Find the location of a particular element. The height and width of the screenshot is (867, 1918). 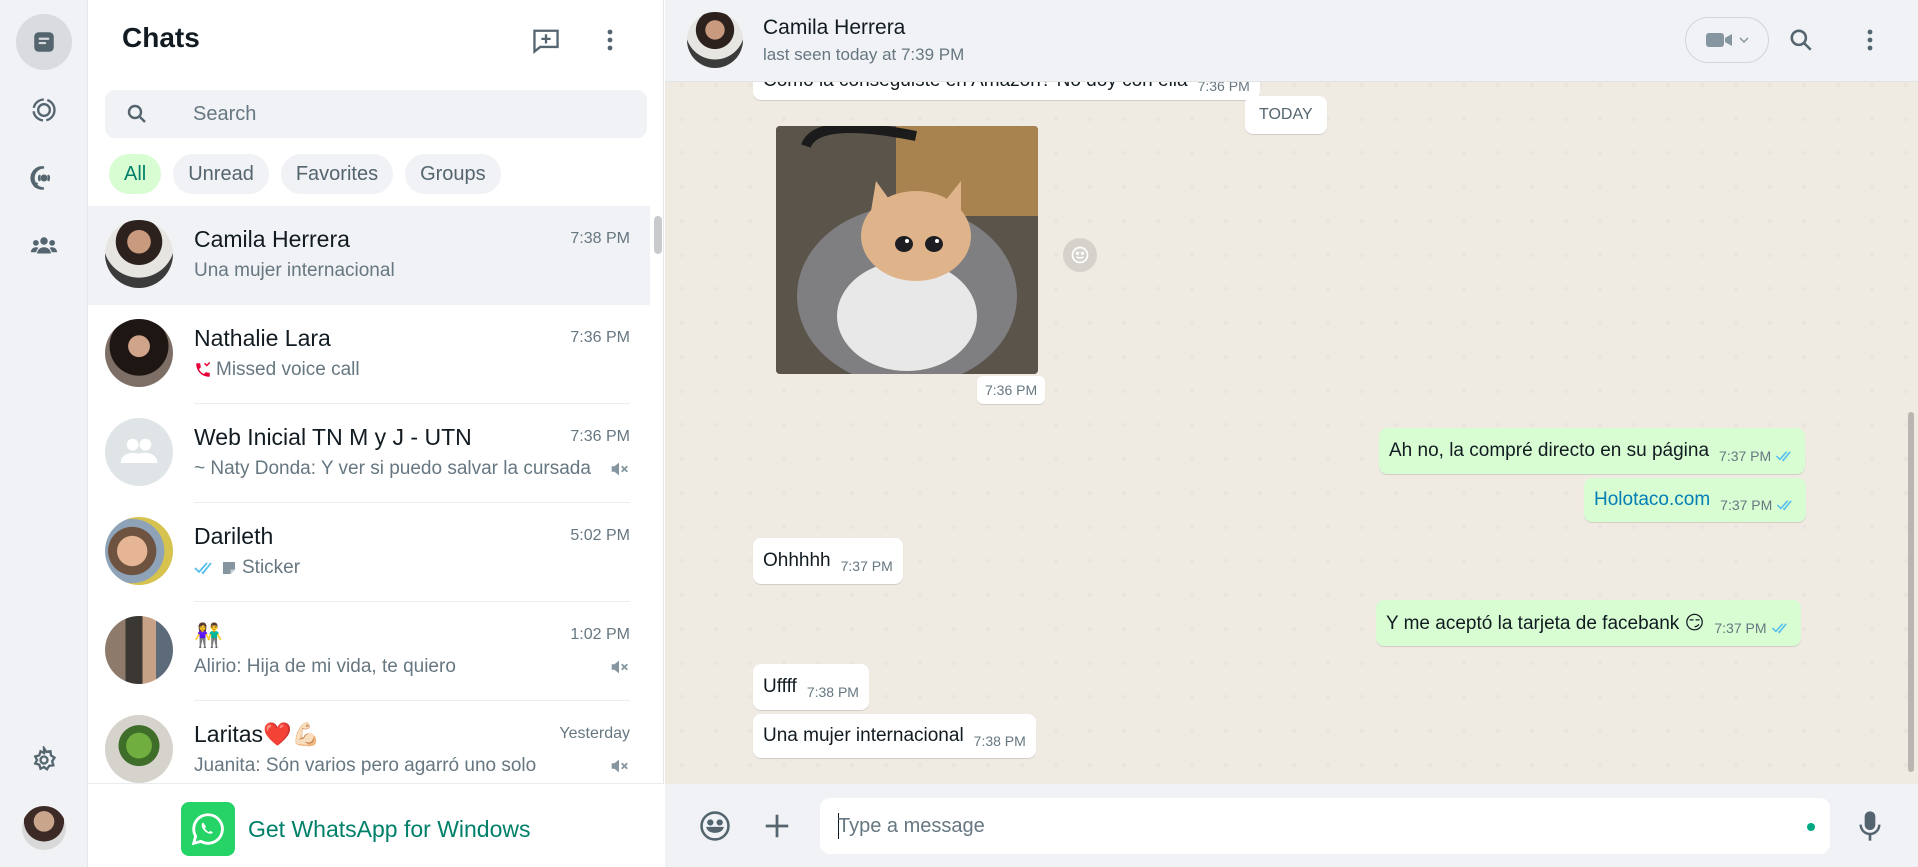

filter-groups: Groups is located at coordinates (453, 174).